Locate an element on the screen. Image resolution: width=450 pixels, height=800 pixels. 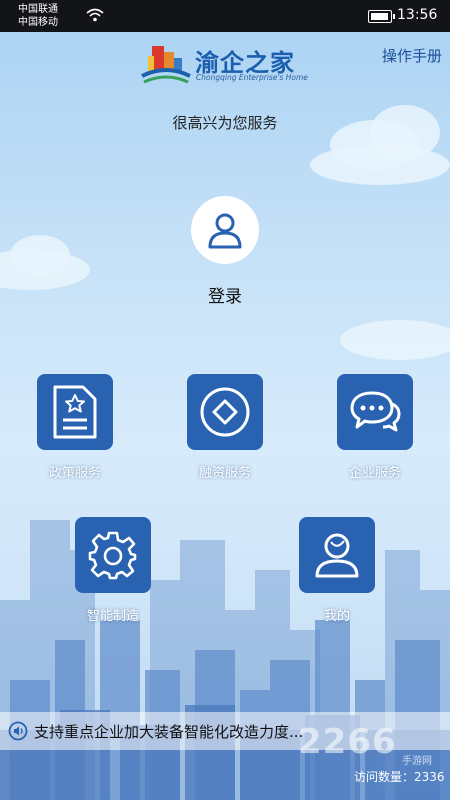
policy-service-button is located at coordinates (75, 412).